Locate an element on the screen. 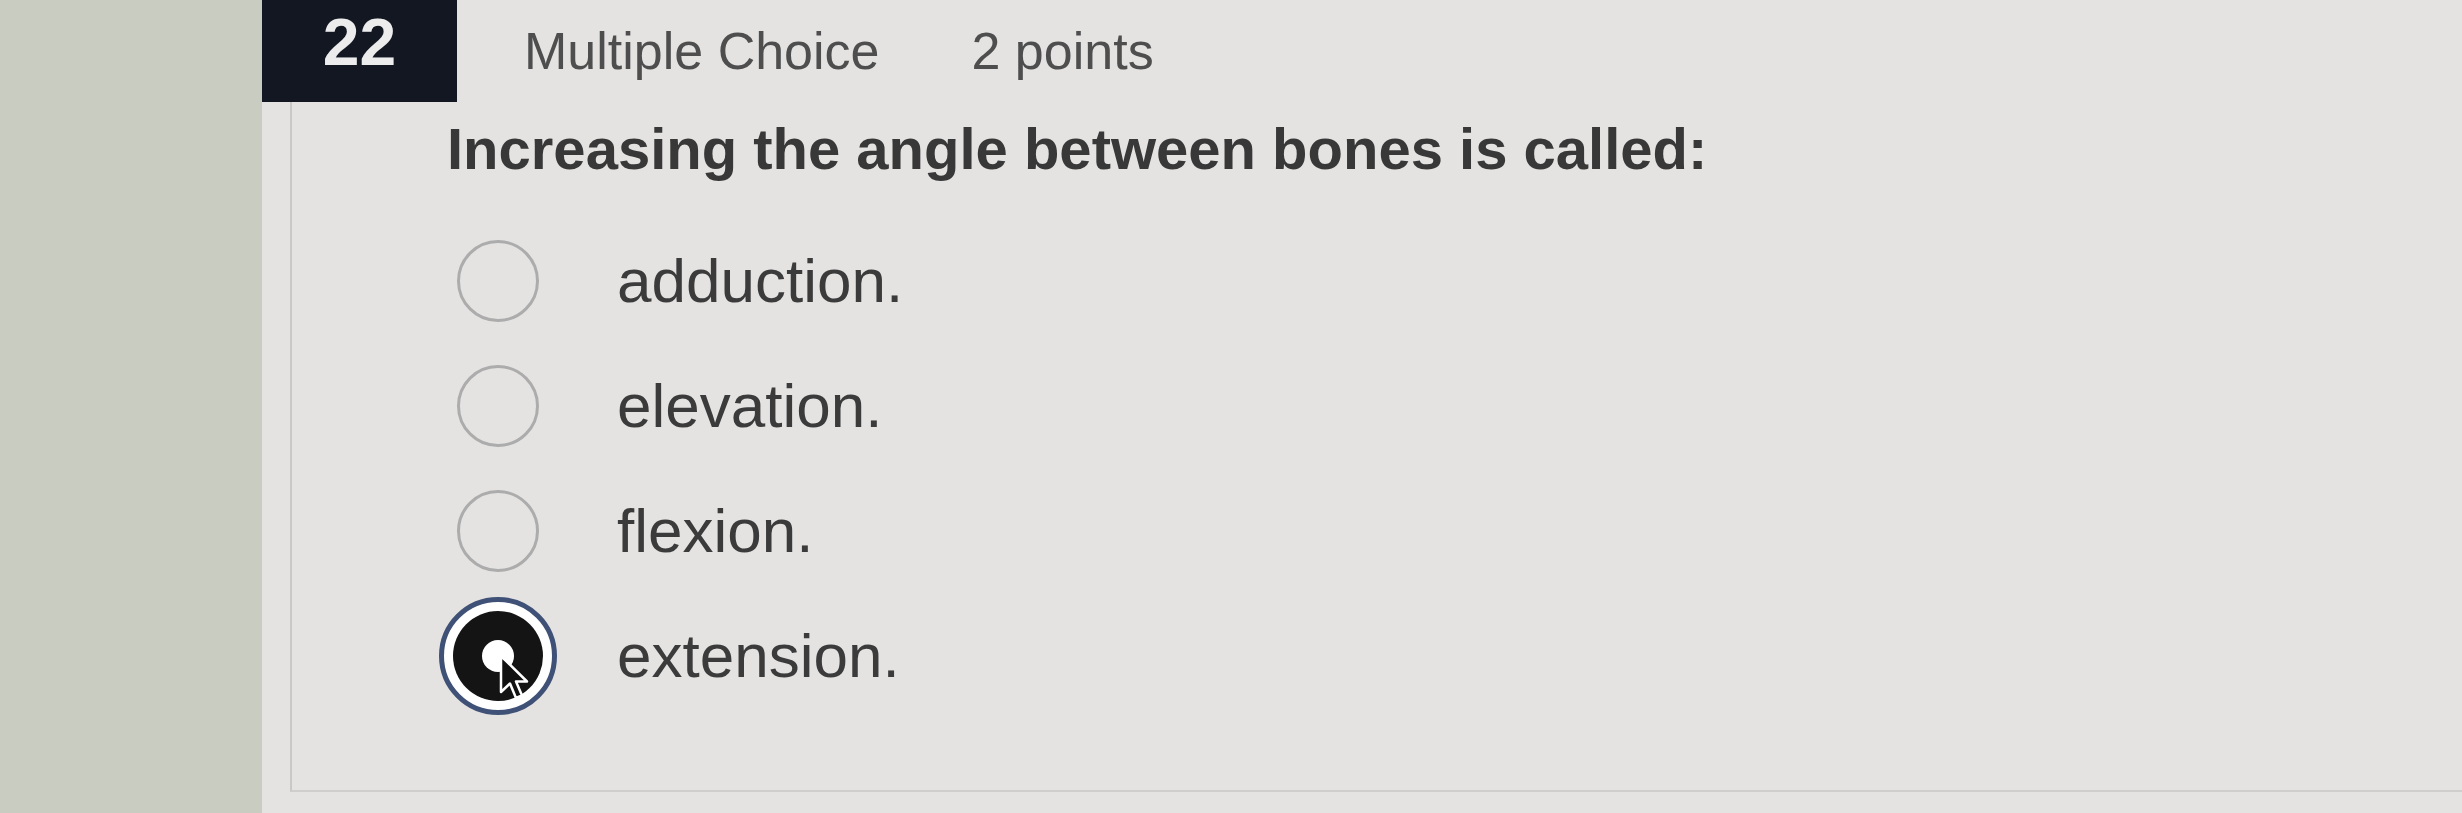  option-label: flexion. is located at coordinates (715, 530).